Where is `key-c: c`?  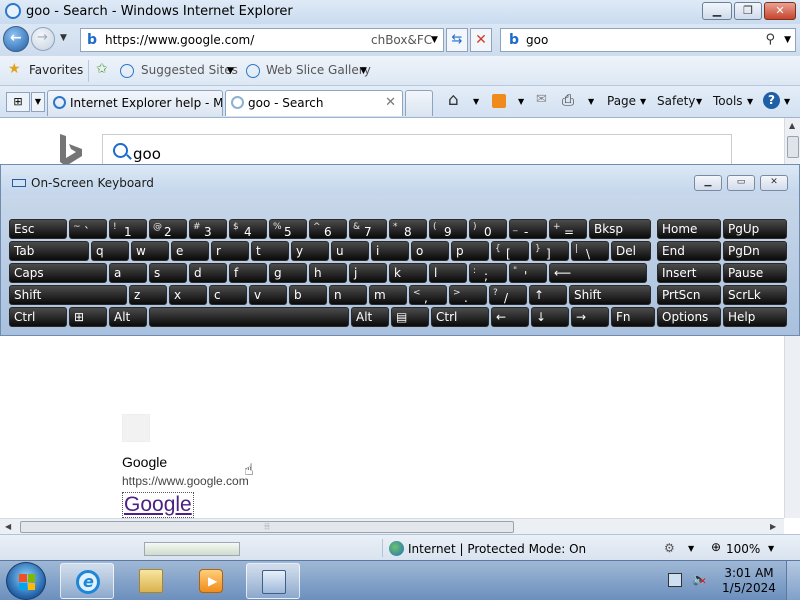
key-c: c is located at coordinates (228, 295).